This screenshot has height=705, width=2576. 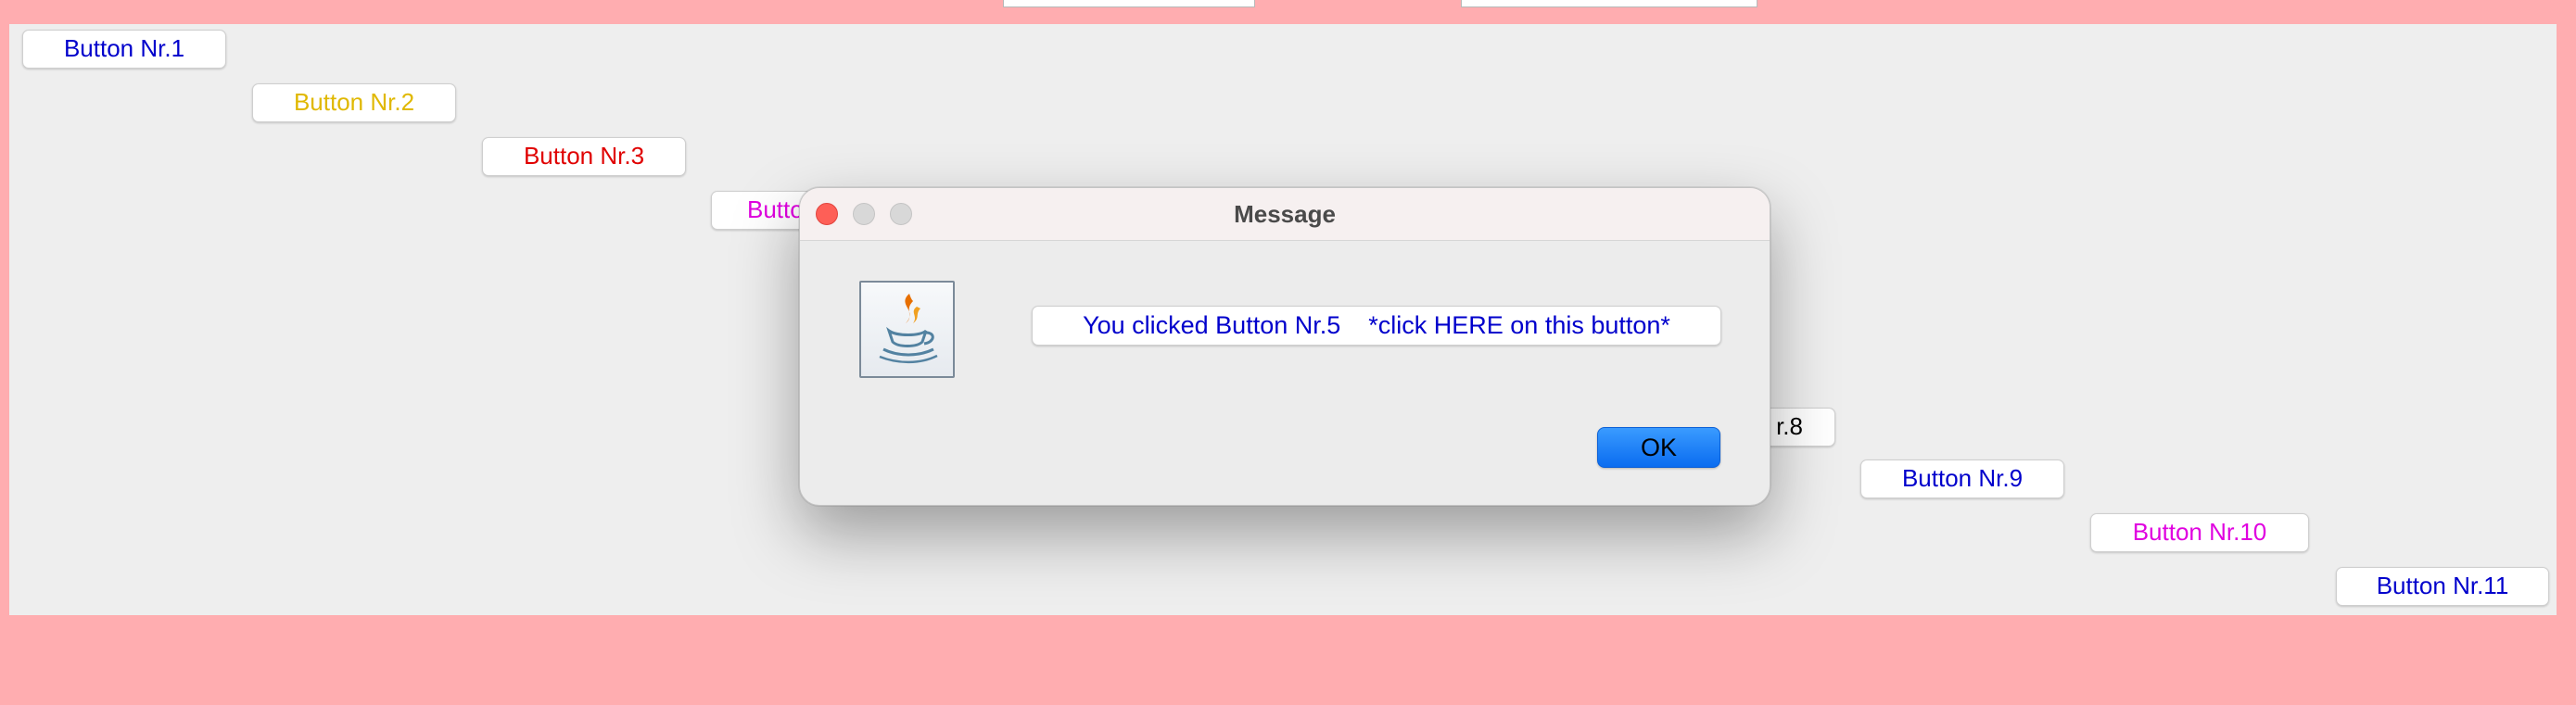 I want to click on dialog-title: Message, so click(x=1285, y=214).